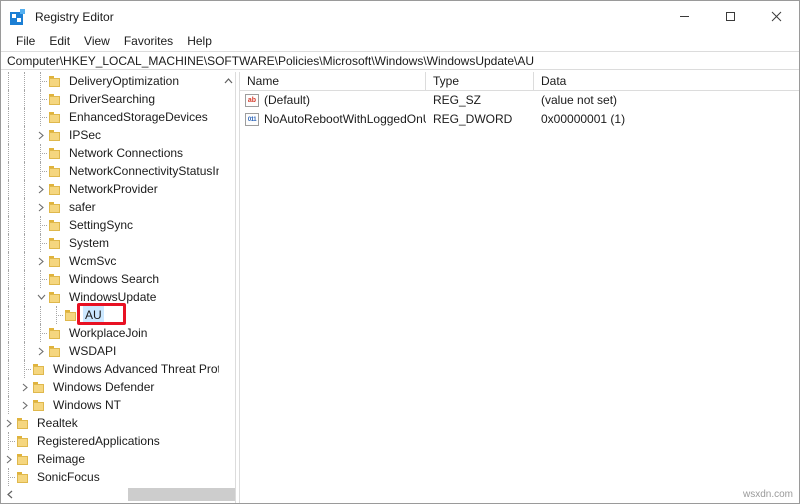 The width and height of the screenshot is (800, 504). I want to click on tree-vertical-scrollbar, so click(227, 279).